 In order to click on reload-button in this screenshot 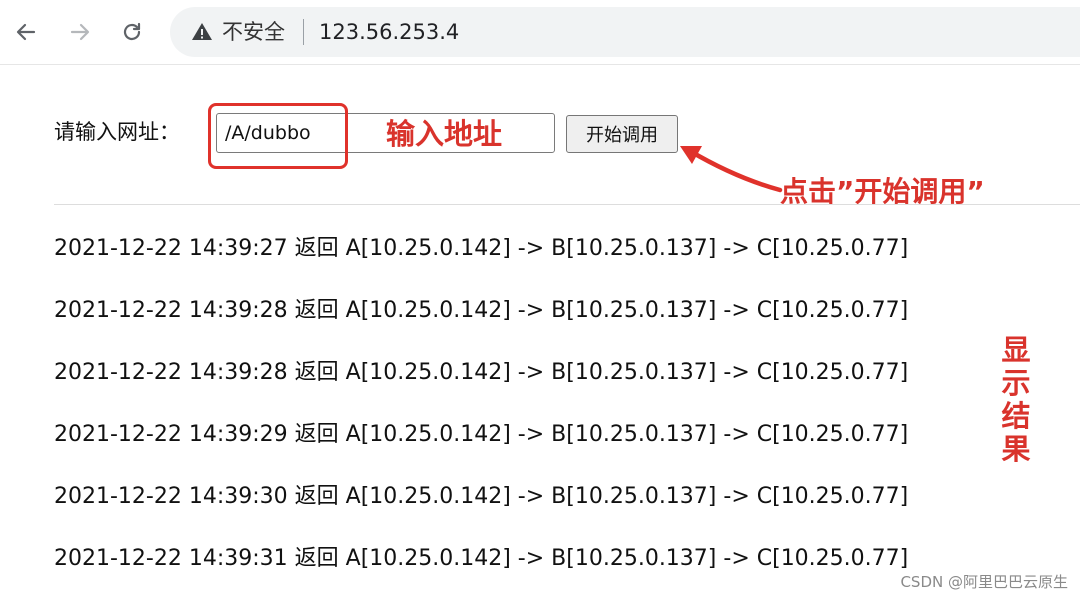, I will do `click(132, 32)`.